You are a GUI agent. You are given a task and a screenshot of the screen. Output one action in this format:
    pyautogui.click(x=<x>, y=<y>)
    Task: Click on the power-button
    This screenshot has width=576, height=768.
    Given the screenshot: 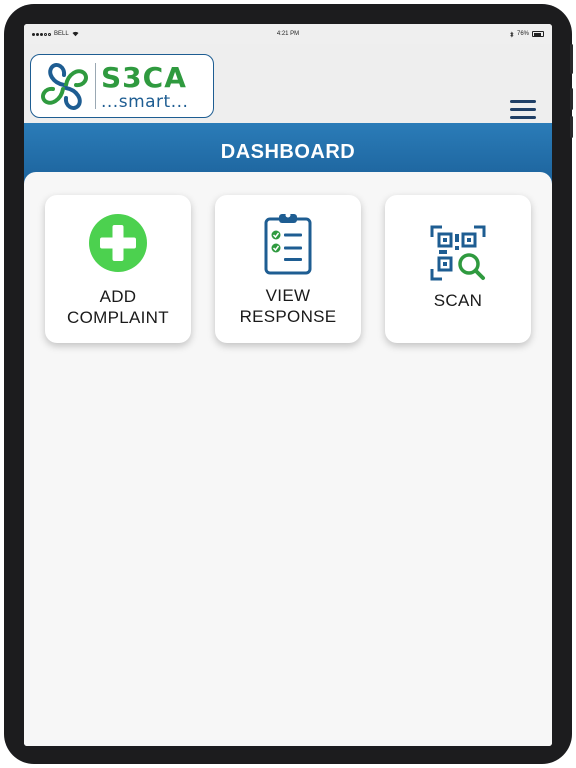 What is the action you would take?
    pyautogui.click(x=571, y=59)
    